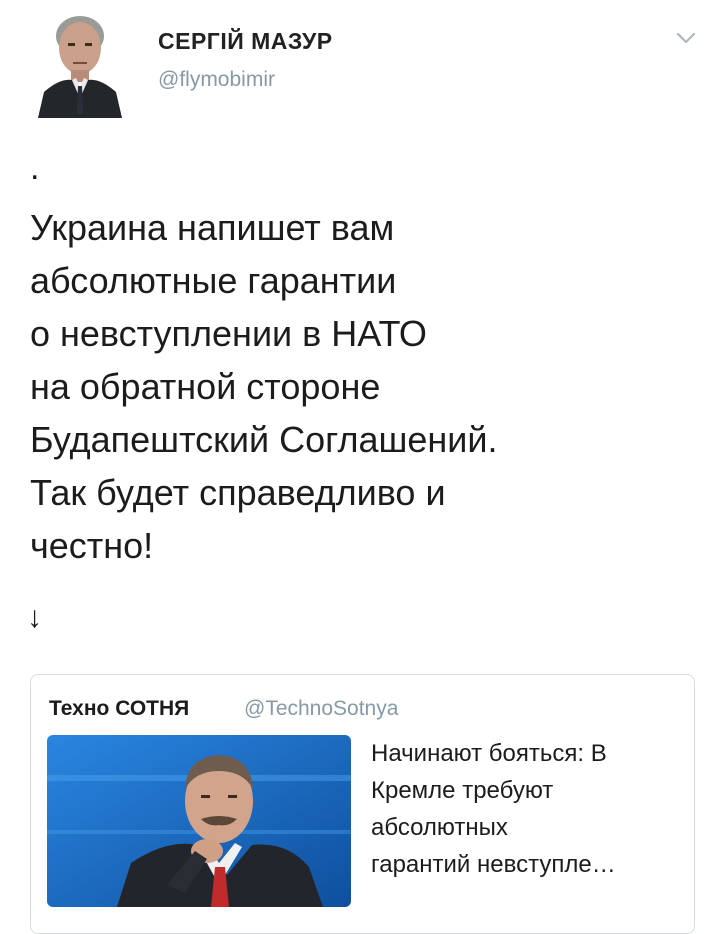 The width and height of the screenshot is (720, 934). I want to click on tweet-text-line: честно!, so click(92, 545).